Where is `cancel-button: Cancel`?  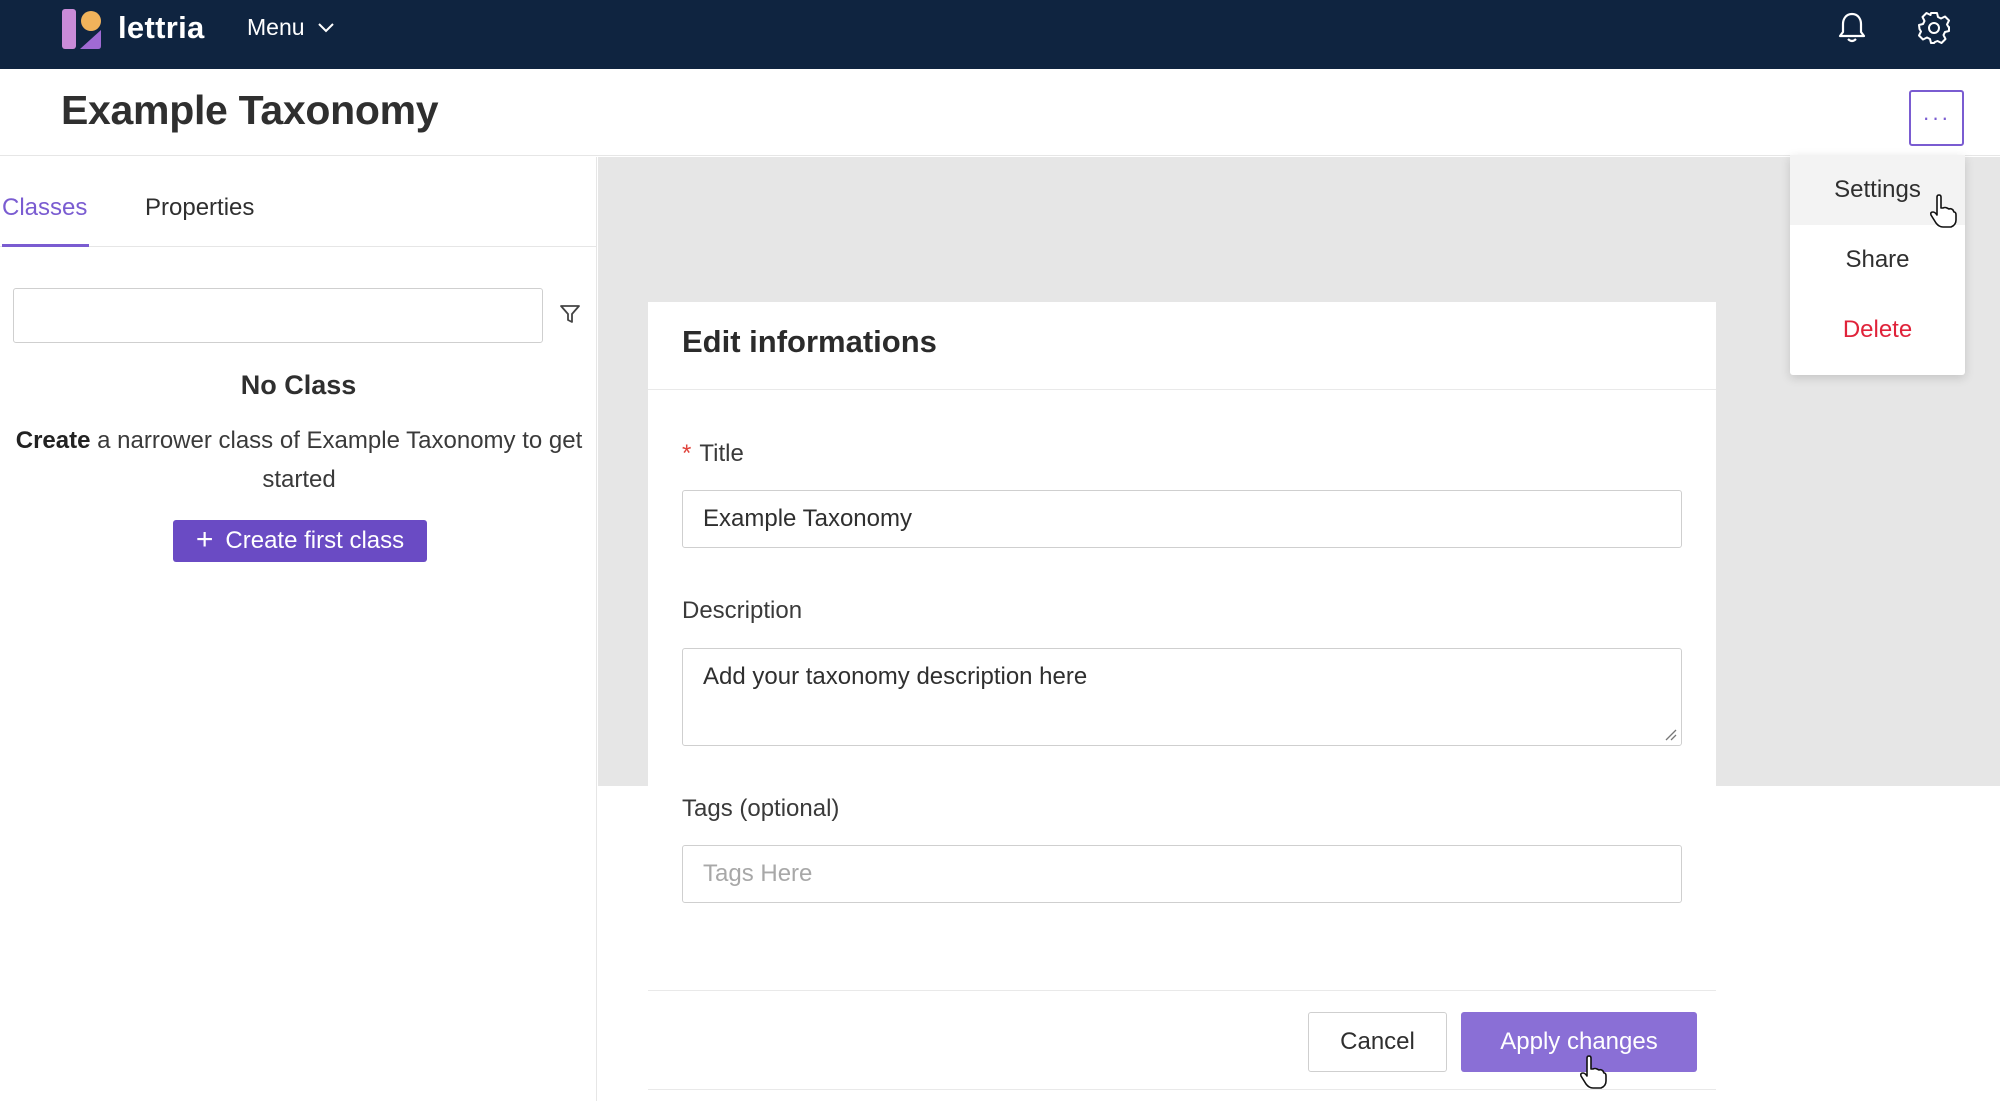
cancel-button: Cancel is located at coordinates (1377, 1042).